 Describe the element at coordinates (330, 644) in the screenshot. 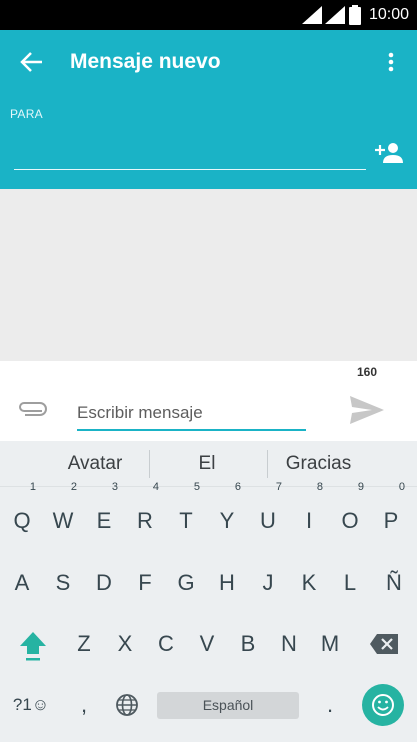

I see `key-m: M` at that location.